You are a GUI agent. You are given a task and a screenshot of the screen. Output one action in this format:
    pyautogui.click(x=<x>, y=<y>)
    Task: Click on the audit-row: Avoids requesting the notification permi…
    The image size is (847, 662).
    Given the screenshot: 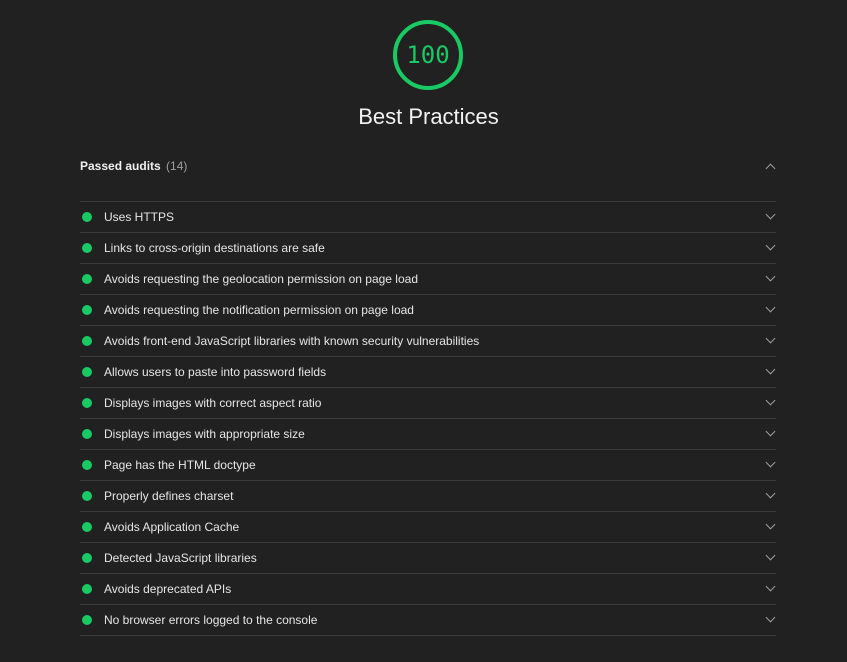 What is the action you would take?
    pyautogui.click(x=428, y=310)
    